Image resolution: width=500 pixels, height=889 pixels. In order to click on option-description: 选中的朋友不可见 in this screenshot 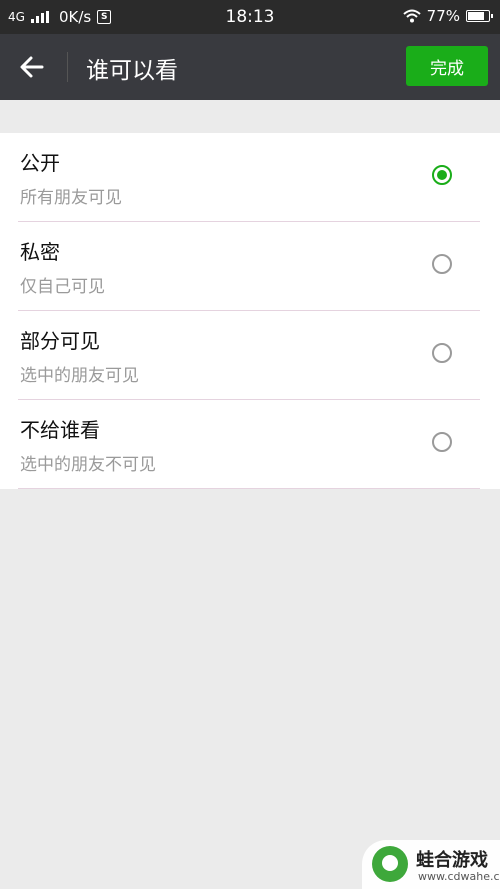, I will do `click(88, 465)`.